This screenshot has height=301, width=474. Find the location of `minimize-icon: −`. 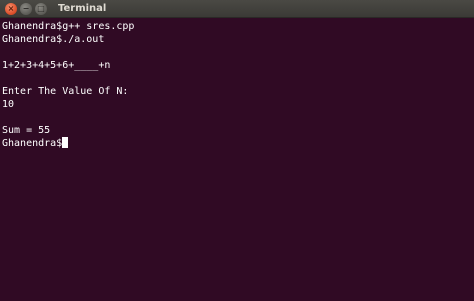

minimize-icon: − is located at coordinates (26, 9).